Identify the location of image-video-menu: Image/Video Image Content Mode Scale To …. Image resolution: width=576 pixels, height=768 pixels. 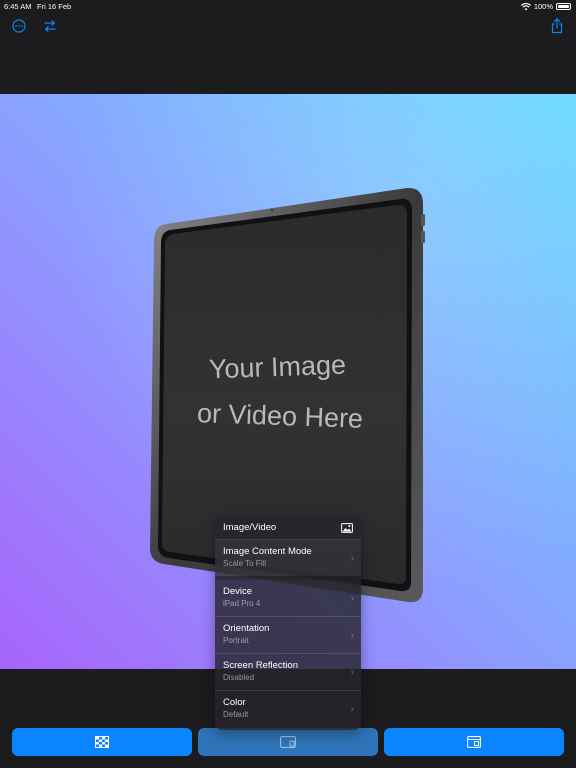
(288, 623).